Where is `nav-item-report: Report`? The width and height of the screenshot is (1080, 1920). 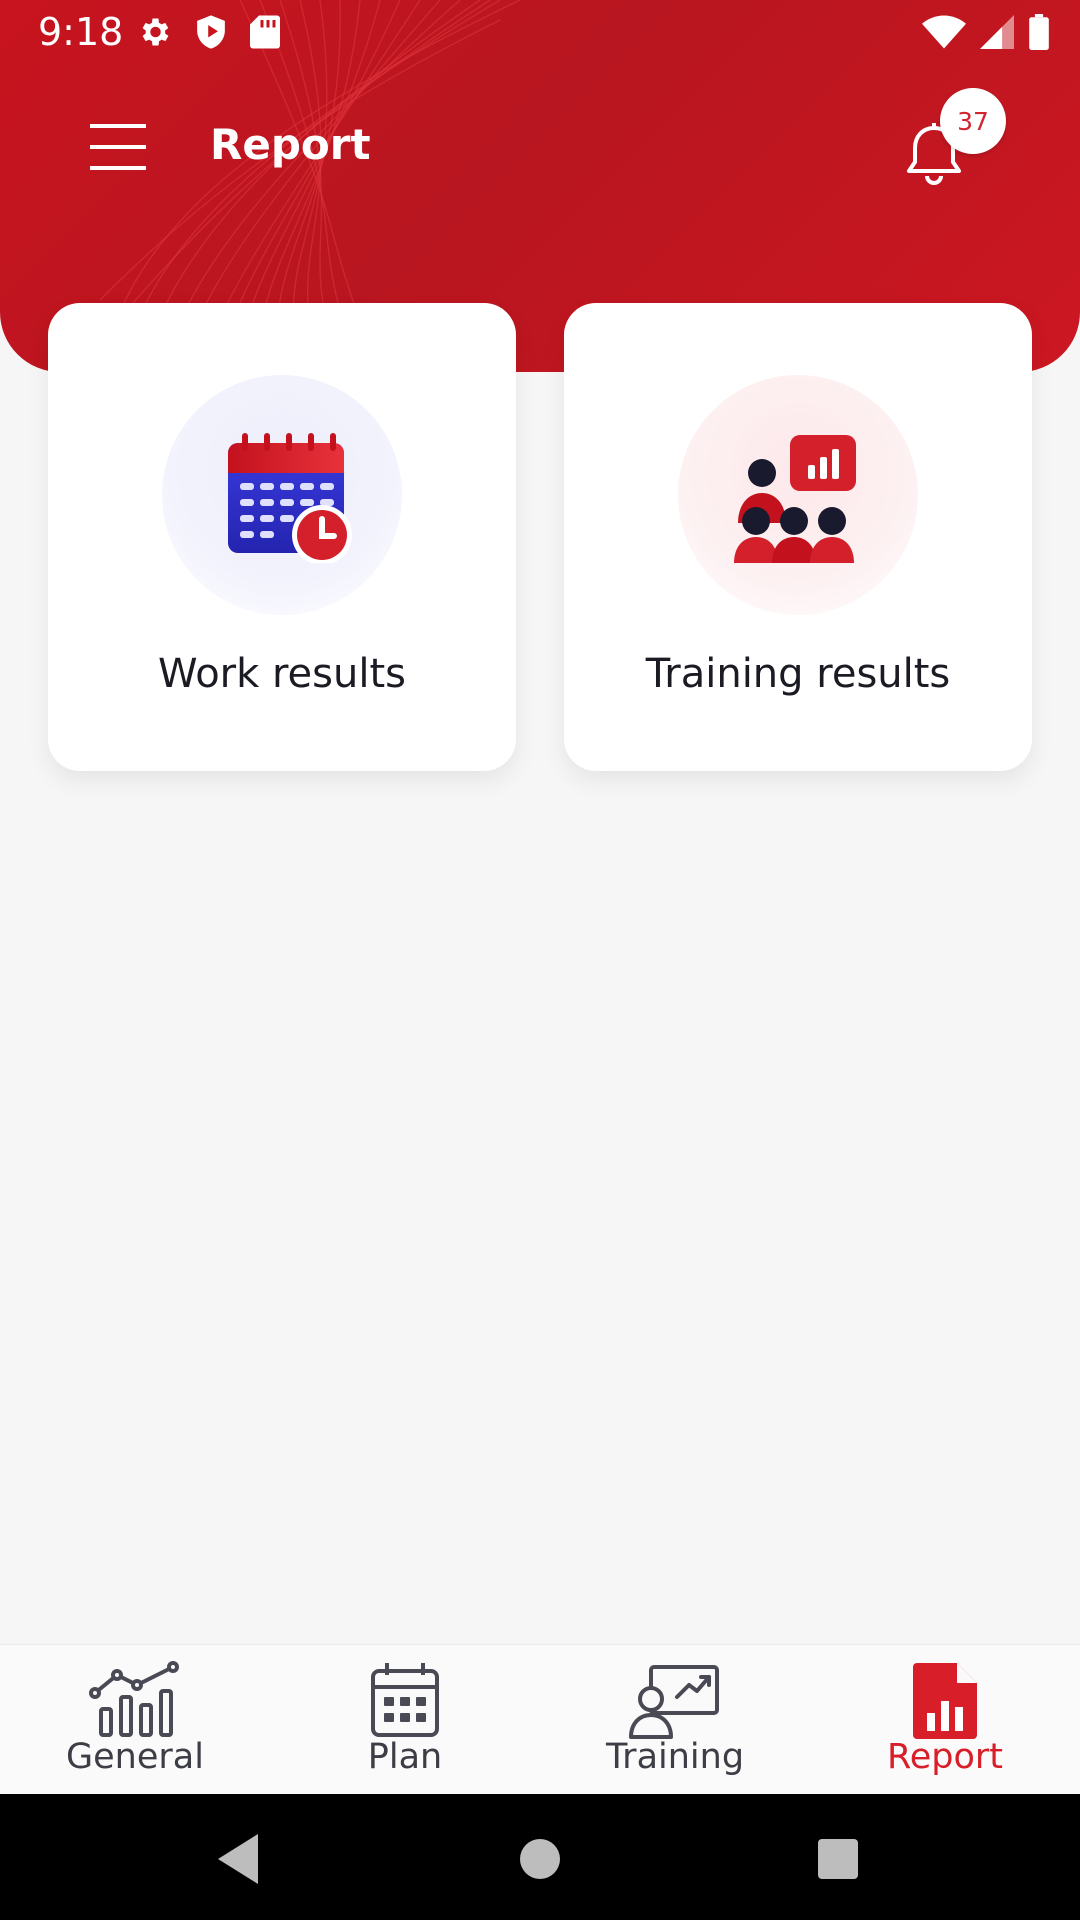 nav-item-report: Report is located at coordinates (945, 1720).